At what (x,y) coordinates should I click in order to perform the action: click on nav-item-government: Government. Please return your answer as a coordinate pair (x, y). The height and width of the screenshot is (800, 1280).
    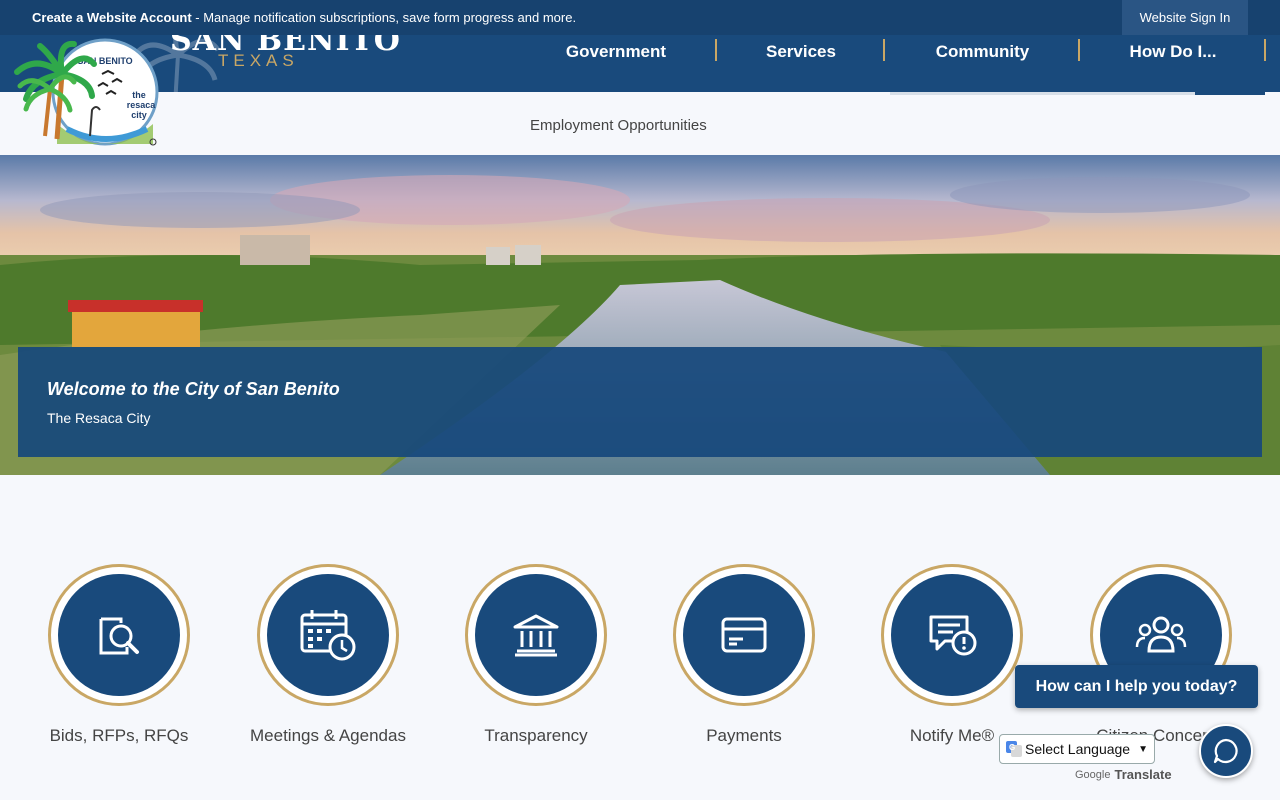
    Looking at the image, I should click on (616, 63).